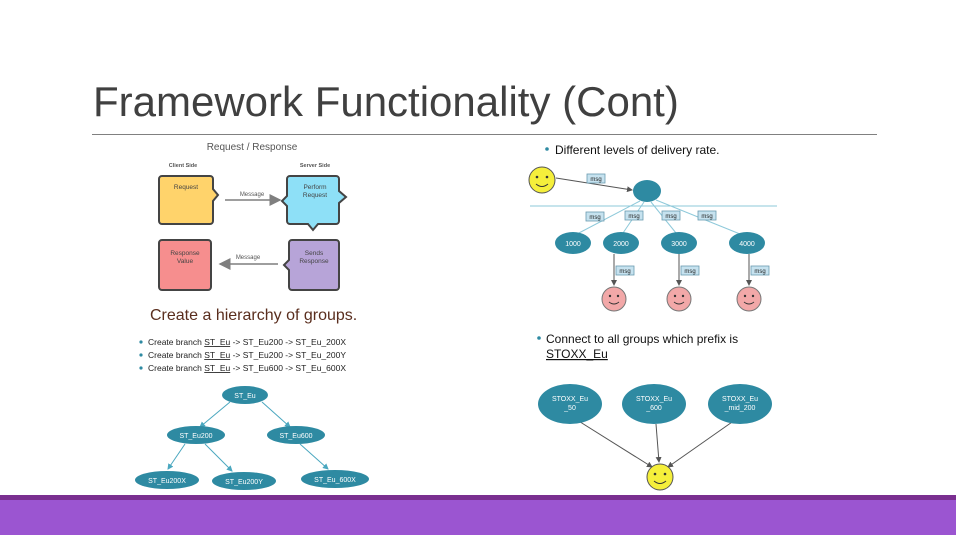 This screenshot has height=535, width=956. I want to click on node-st-eu200y-label: ST_Eu200Y, so click(244, 482).